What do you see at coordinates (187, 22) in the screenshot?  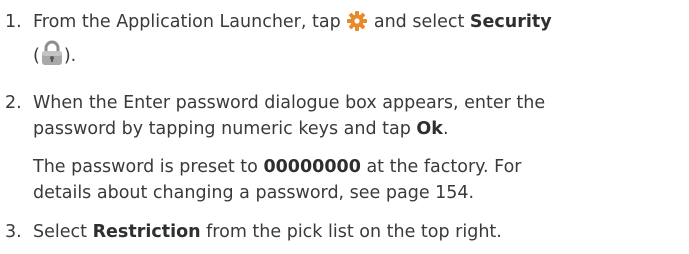 I see `step-text-part: From the Application Launcher, tap` at bounding box center [187, 22].